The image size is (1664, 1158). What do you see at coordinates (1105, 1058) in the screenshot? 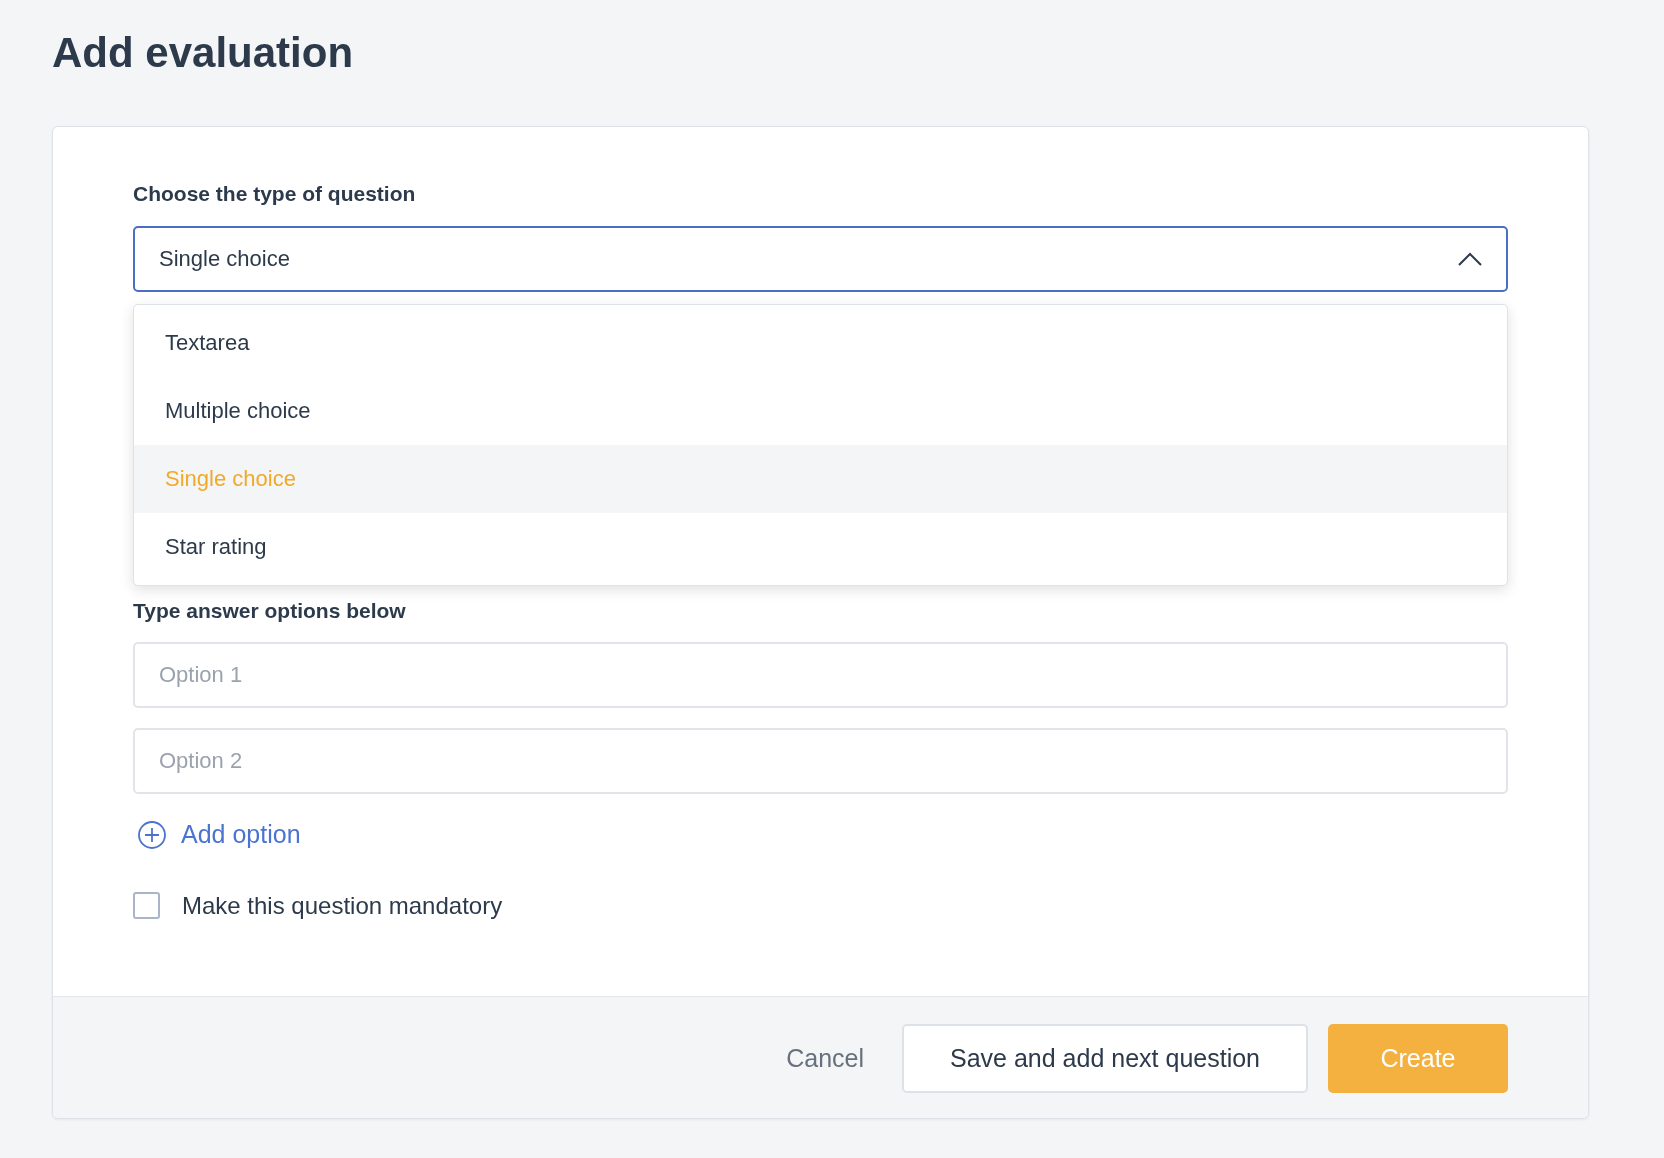
I see `save-and-next-button: Save and add next question` at bounding box center [1105, 1058].